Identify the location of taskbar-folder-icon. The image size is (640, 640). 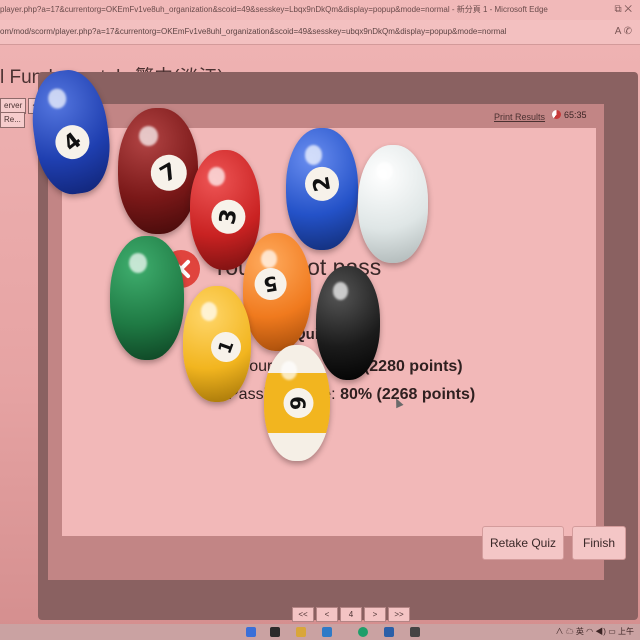
(301, 632).